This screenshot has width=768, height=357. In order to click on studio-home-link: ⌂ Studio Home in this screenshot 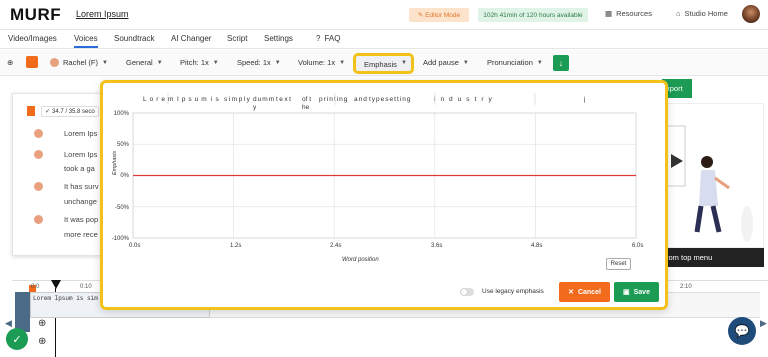, I will do `click(702, 13)`.